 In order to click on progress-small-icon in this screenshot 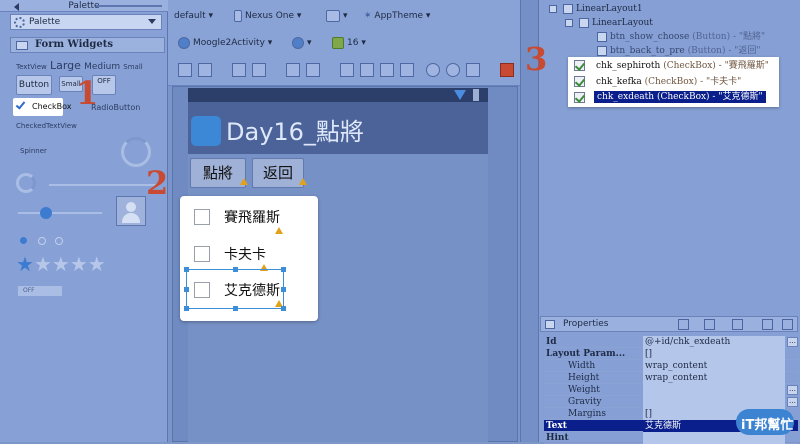, I will do `click(26, 183)`.